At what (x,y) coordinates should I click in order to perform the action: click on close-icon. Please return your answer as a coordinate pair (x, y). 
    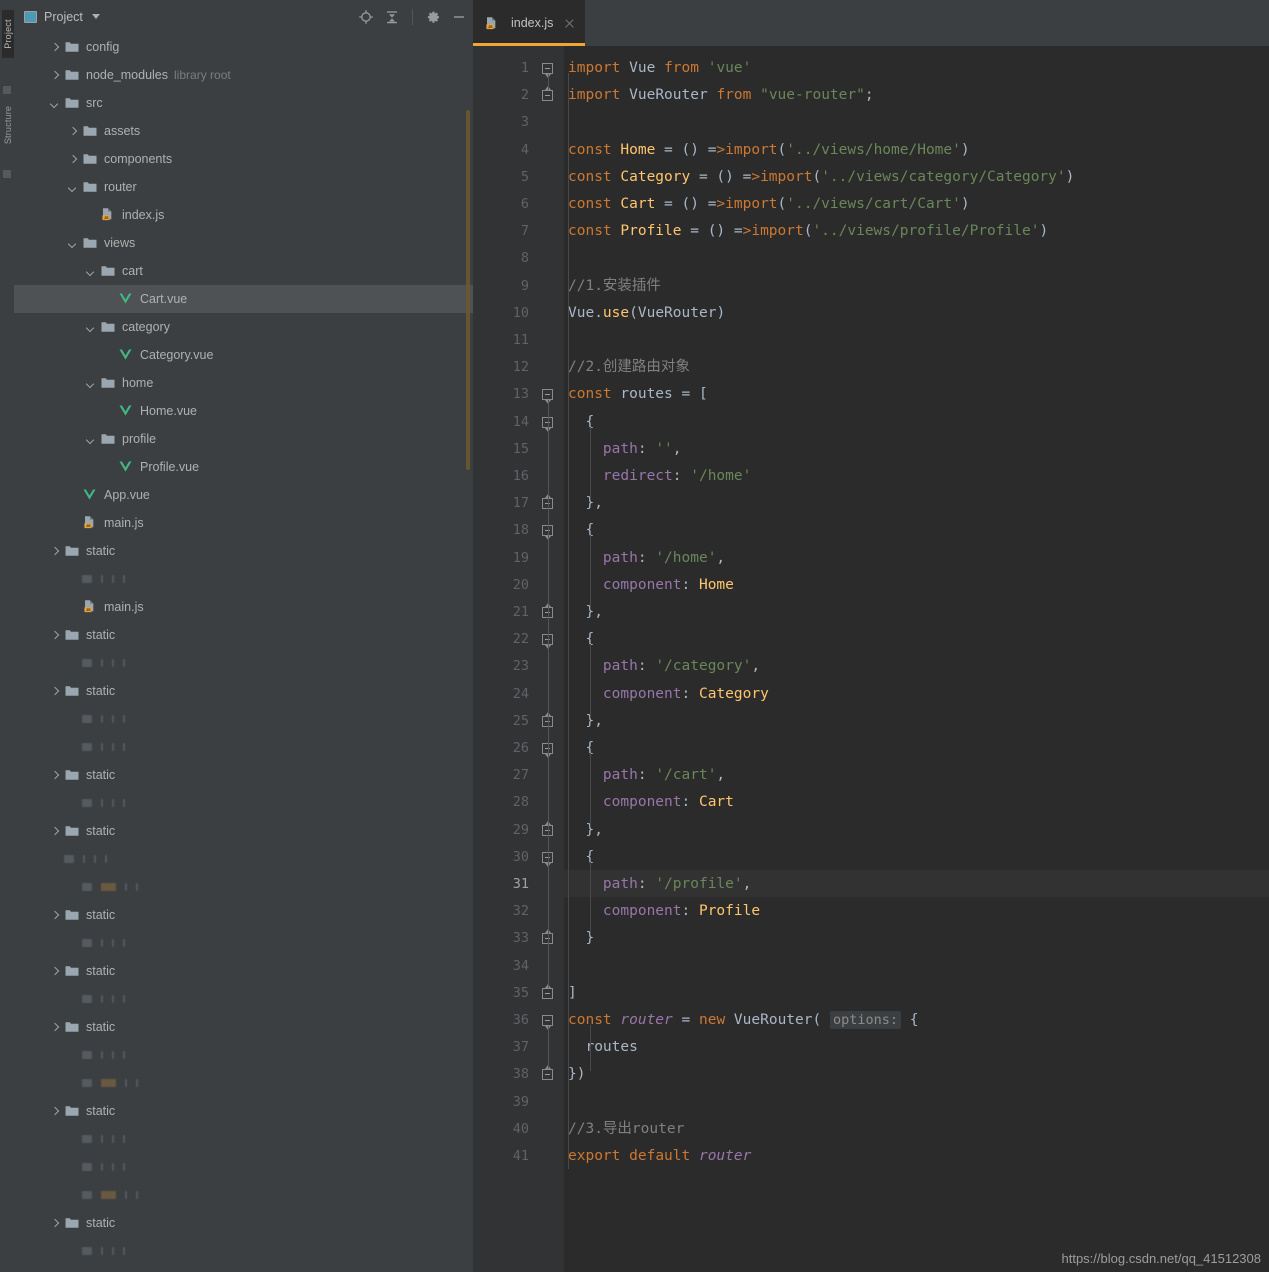
    Looking at the image, I should click on (569, 23).